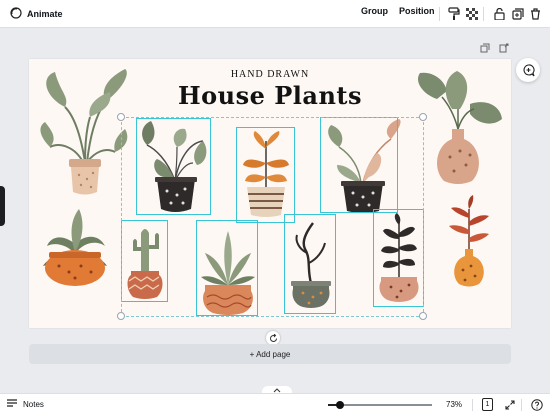 This screenshot has height=415, width=550. Describe the element at coordinates (423, 117) in the screenshot. I see `resize-handle-top-right` at that location.